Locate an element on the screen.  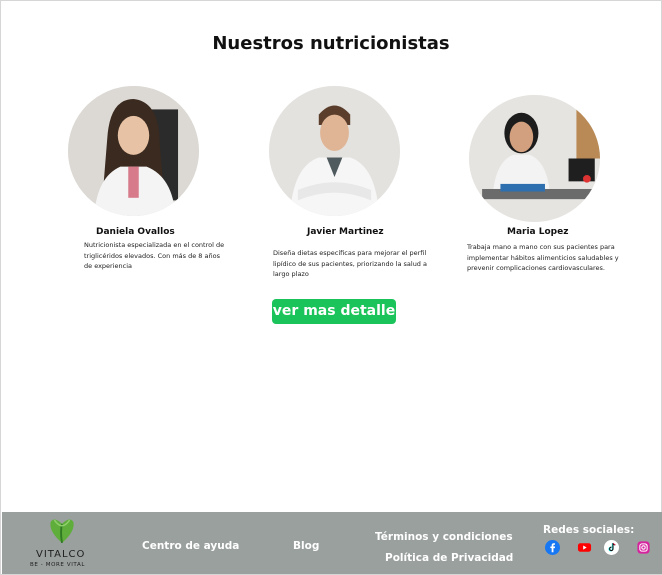
blog-link: Blog is located at coordinates (306, 546).